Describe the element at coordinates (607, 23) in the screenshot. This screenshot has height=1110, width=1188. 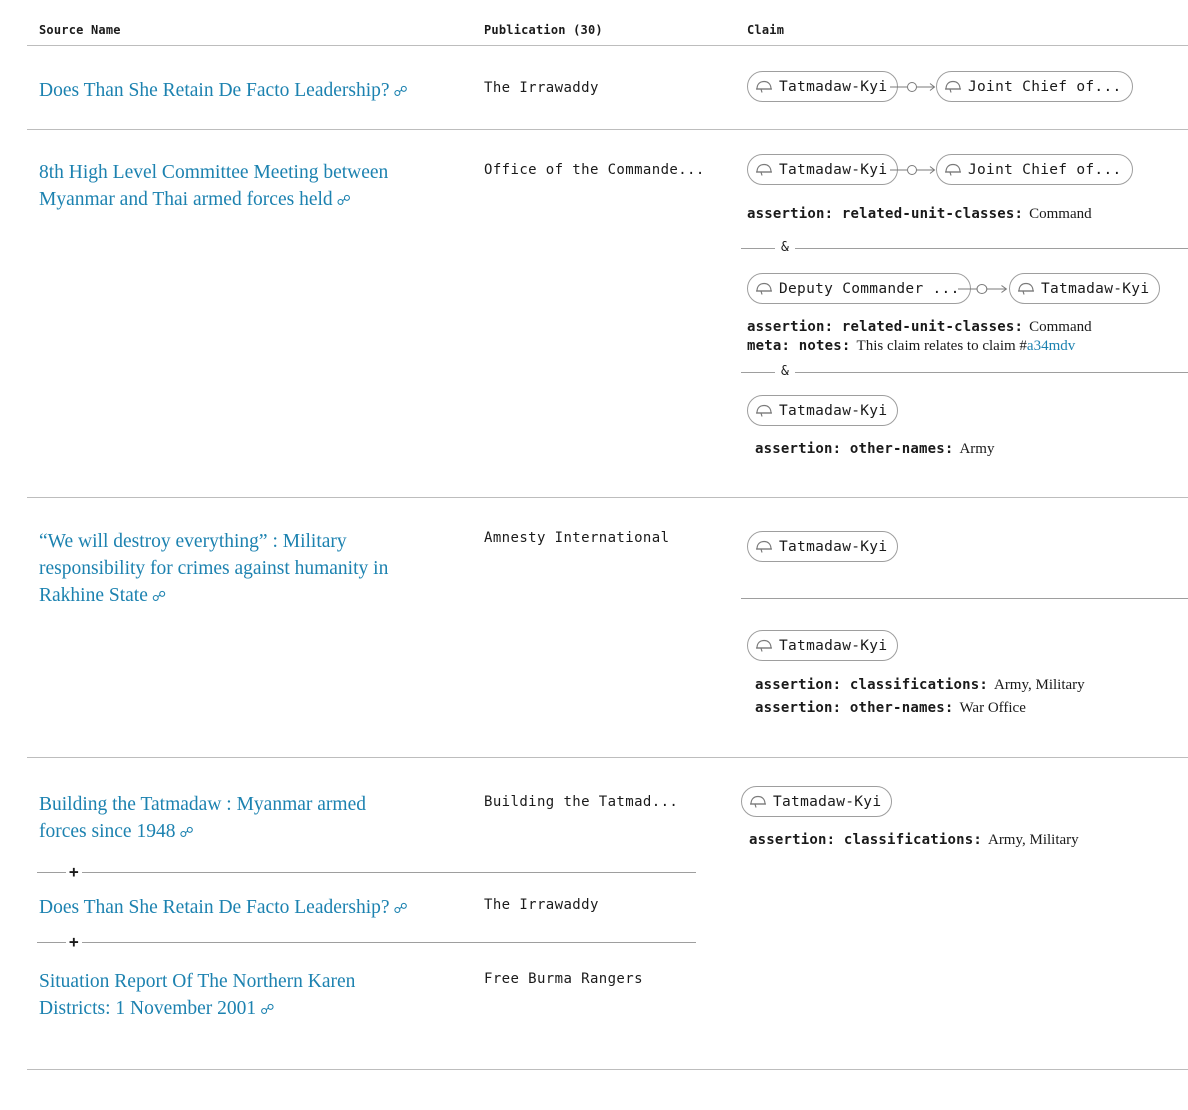
I see `table-header: Source Name Publication (30) Claim` at that location.